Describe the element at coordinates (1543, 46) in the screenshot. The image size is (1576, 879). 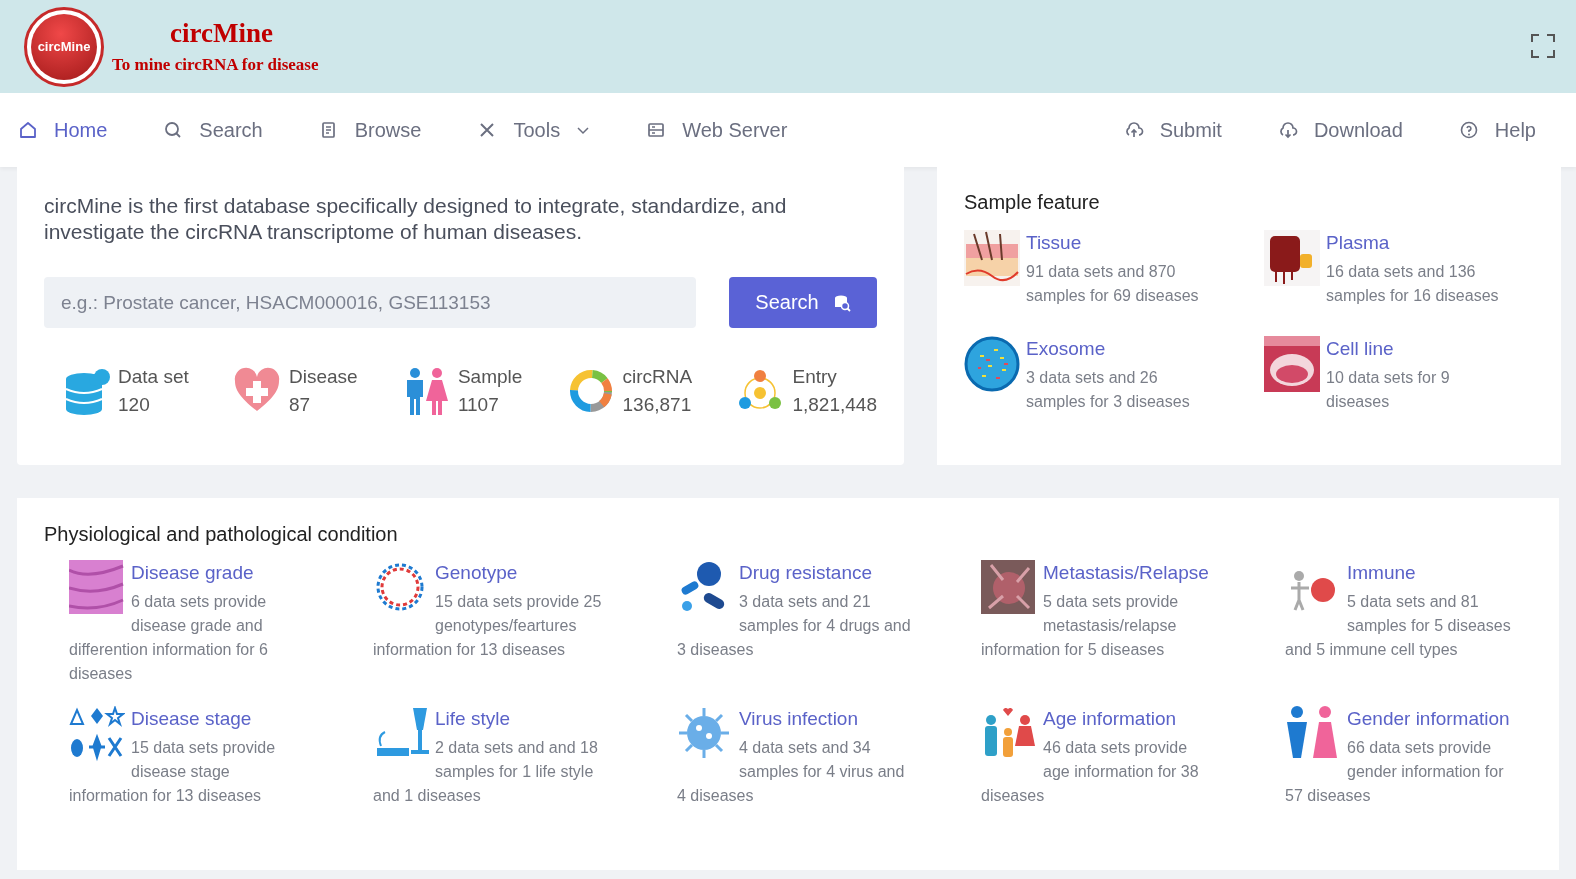
I see `fullscreen-icon` at that location.